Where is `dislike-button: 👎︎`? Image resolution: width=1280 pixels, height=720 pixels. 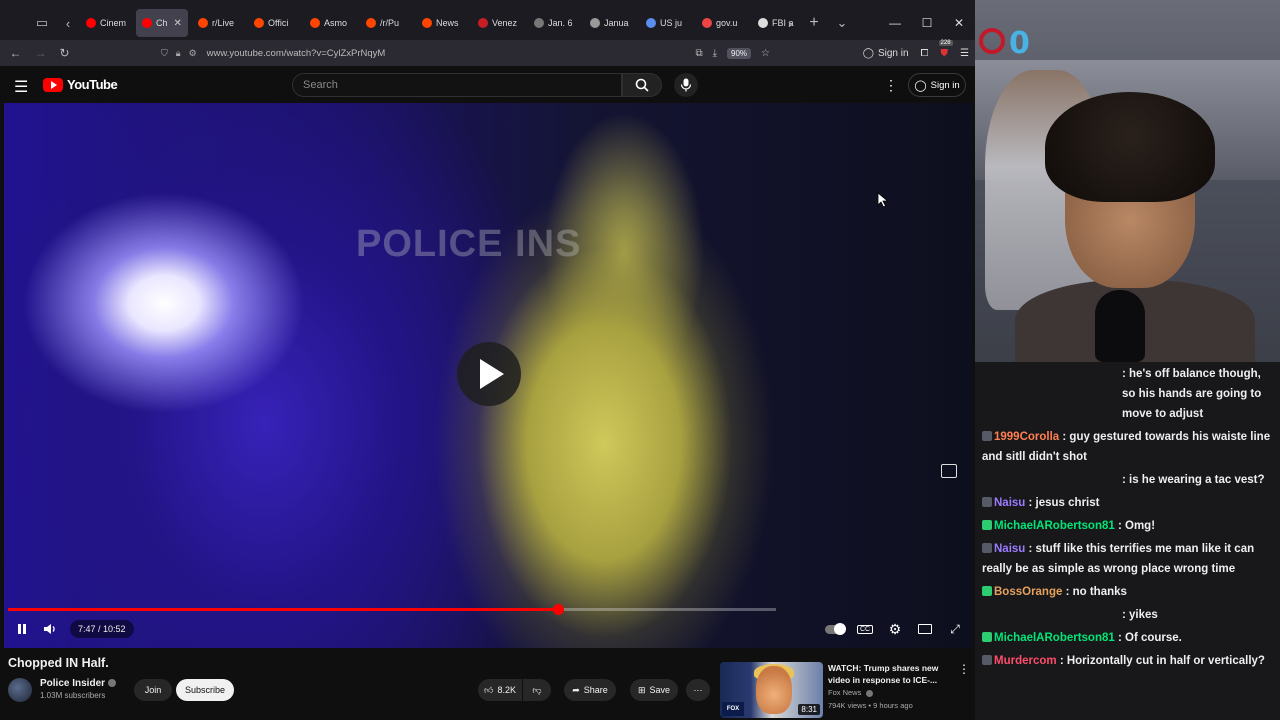
dislike-button: 👎︎ is located at coordinates (537, 690).